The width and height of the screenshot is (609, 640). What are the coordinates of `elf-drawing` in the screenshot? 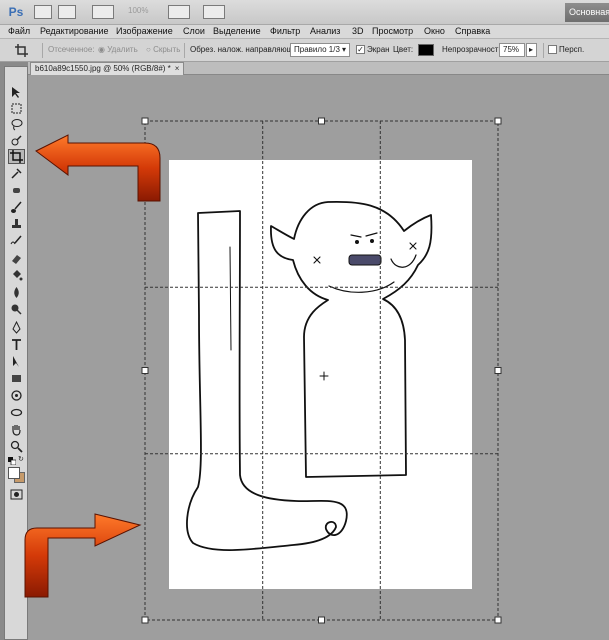 It's located at (351, 339).